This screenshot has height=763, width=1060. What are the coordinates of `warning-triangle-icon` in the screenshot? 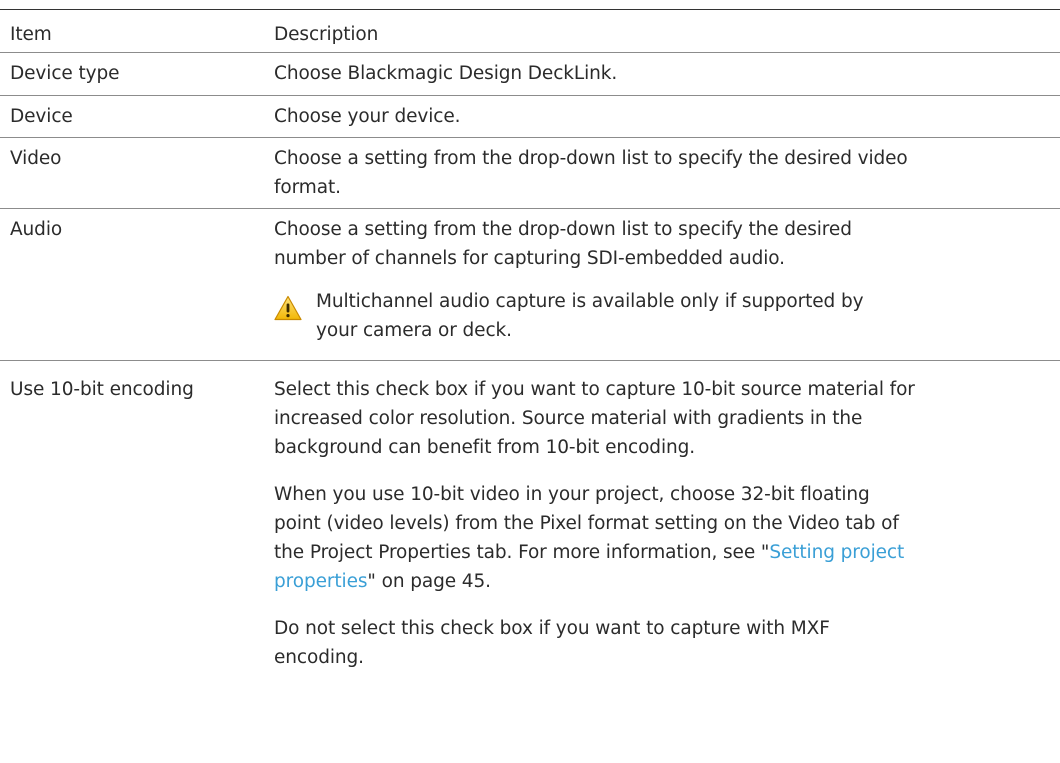 It's located at (288, 308).